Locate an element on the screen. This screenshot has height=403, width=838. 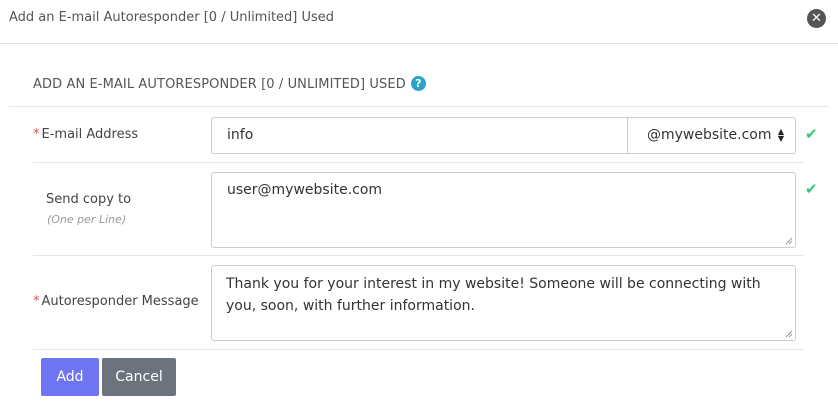
email-domain-select: @mywebsite.com ▲ ▼ is located at coordinates (711, 135).